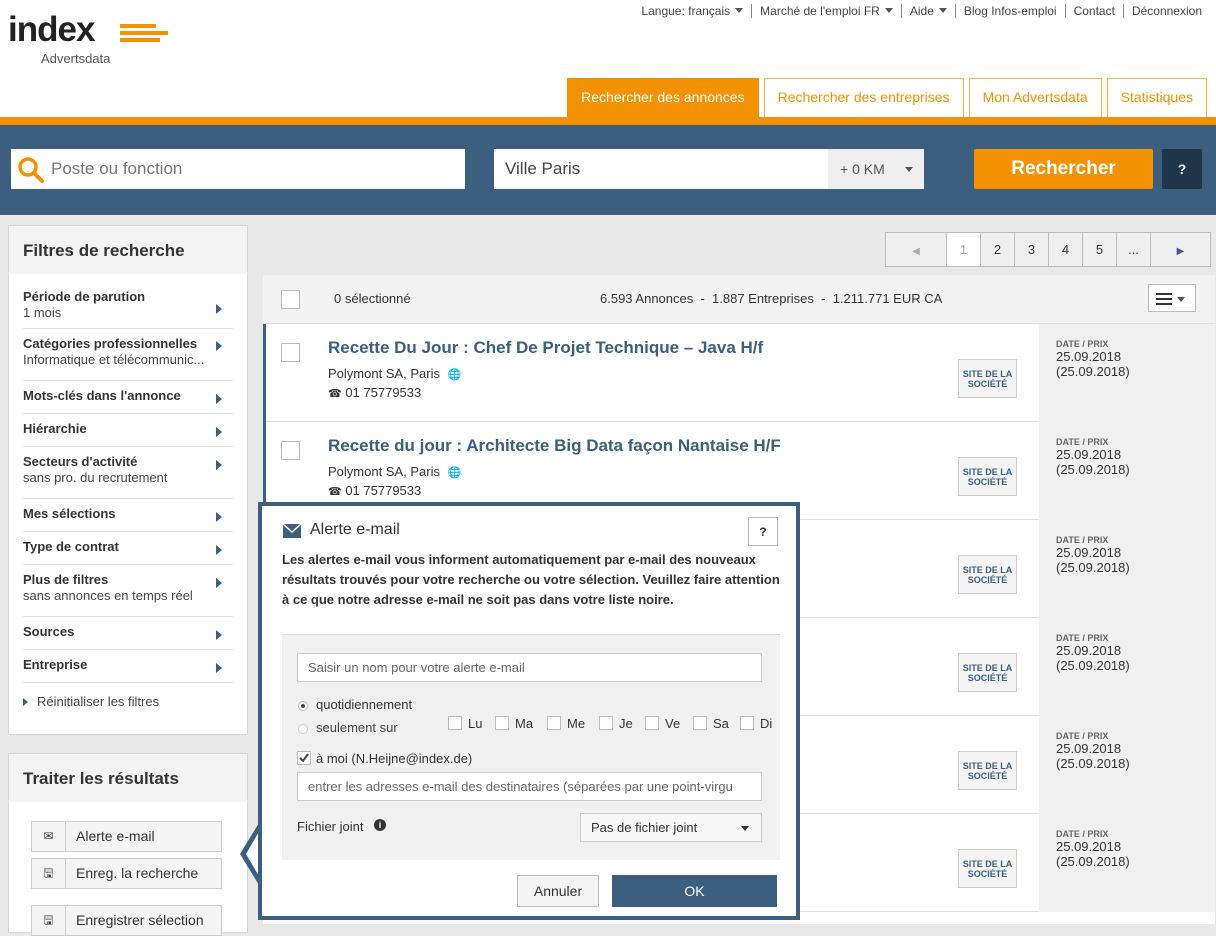 The image size is (1216, 936). What do you see at coordinates (700, 723) in the screenshot?
I see `day-sat-checkbox` at bounding box center [700, 723].